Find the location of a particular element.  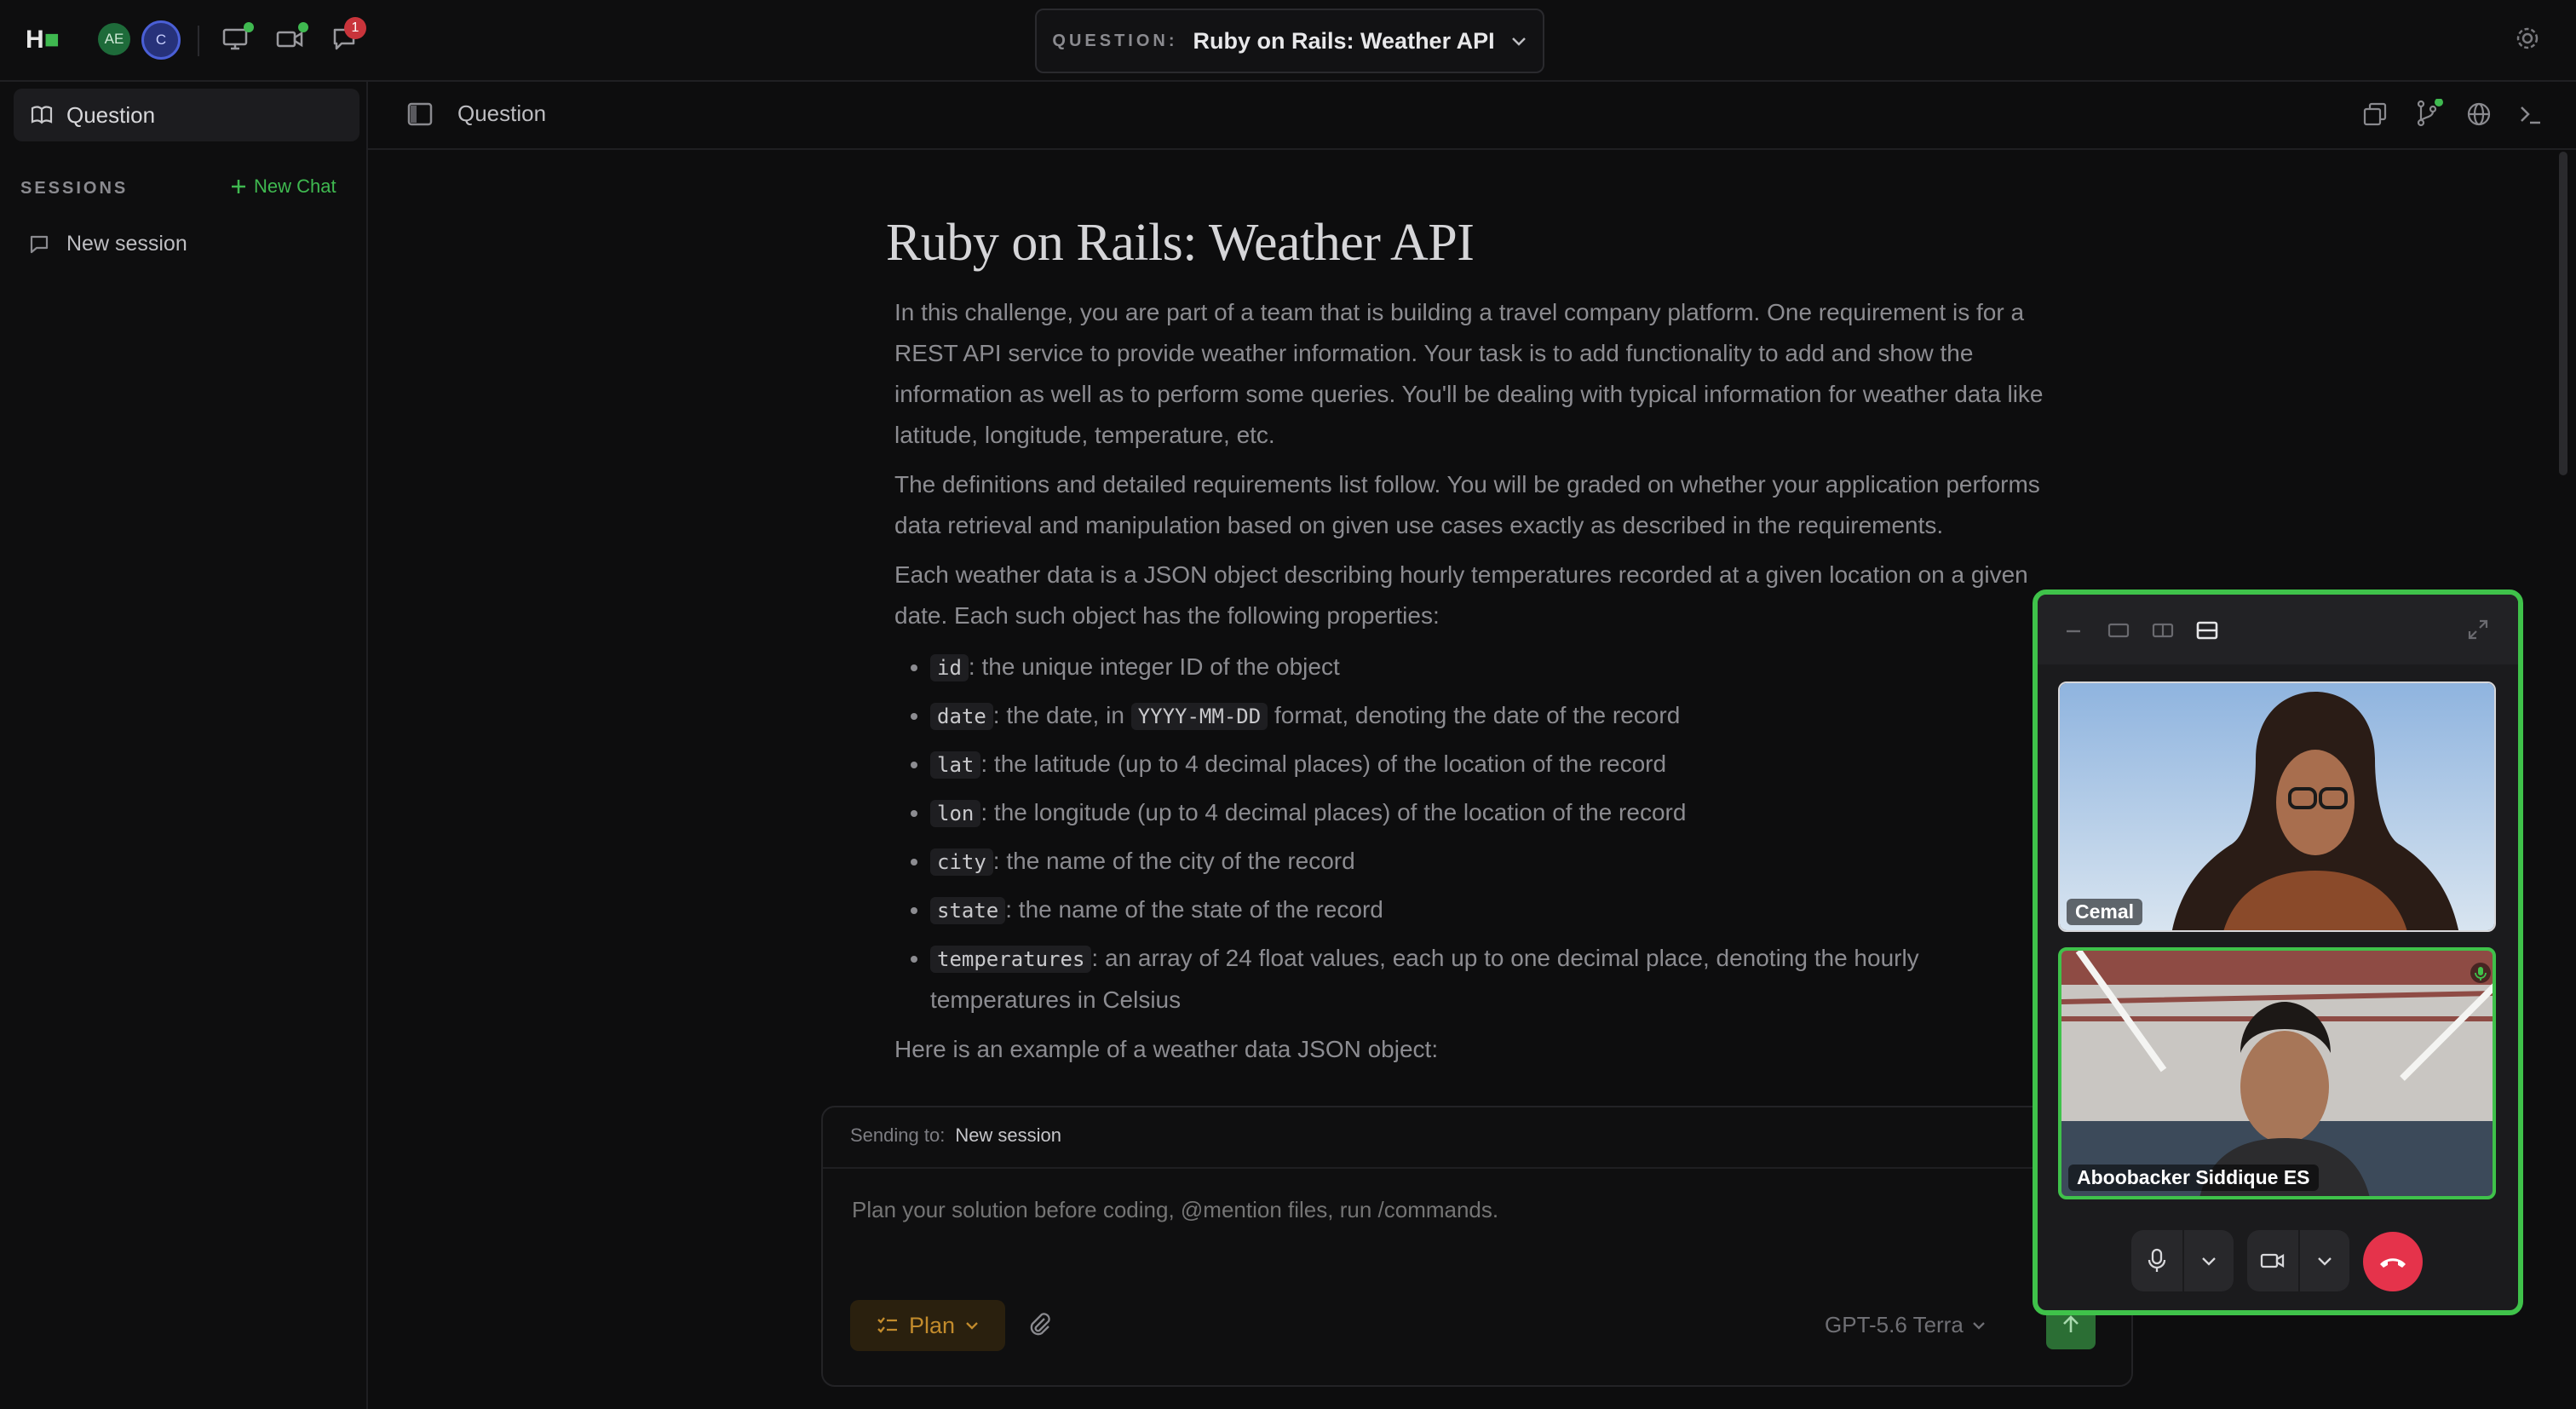

question-selector: QUESTION: Ruby on Rails: Weather API is located at coordinates (1289, 41).